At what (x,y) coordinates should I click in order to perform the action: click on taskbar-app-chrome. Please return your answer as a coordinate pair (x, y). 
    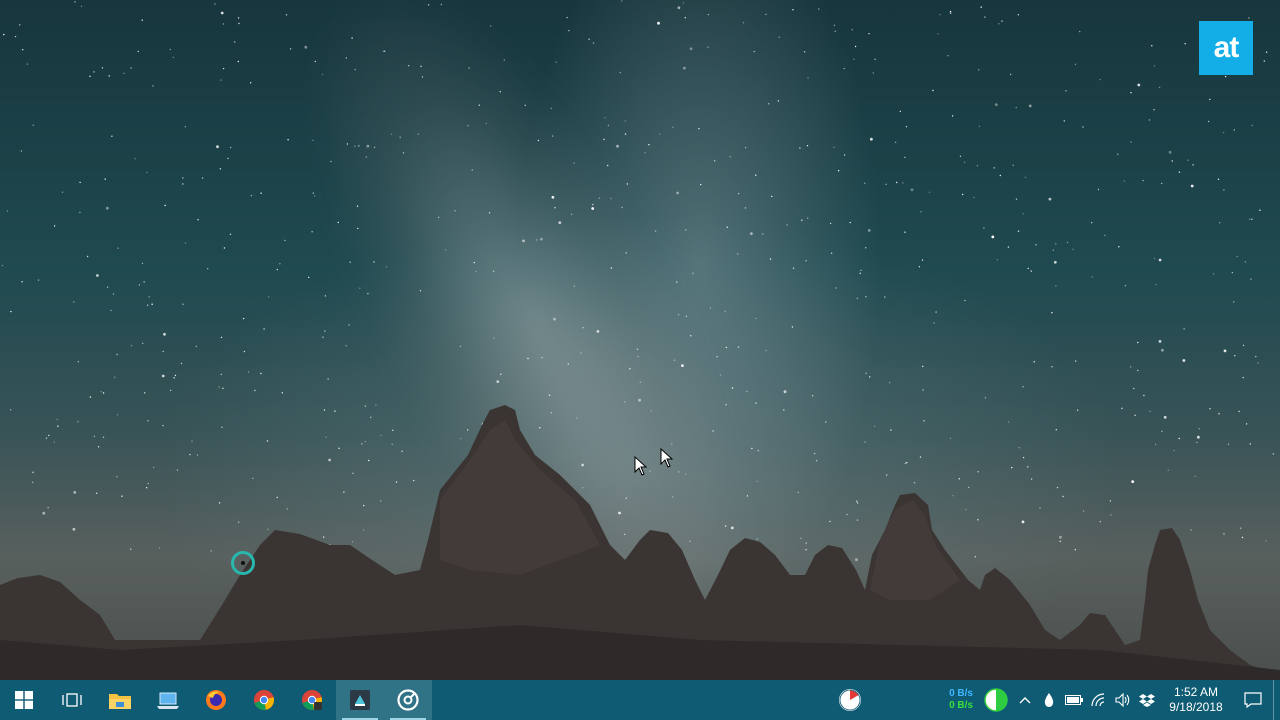
    Looking at the image, I should click on (264, 700).